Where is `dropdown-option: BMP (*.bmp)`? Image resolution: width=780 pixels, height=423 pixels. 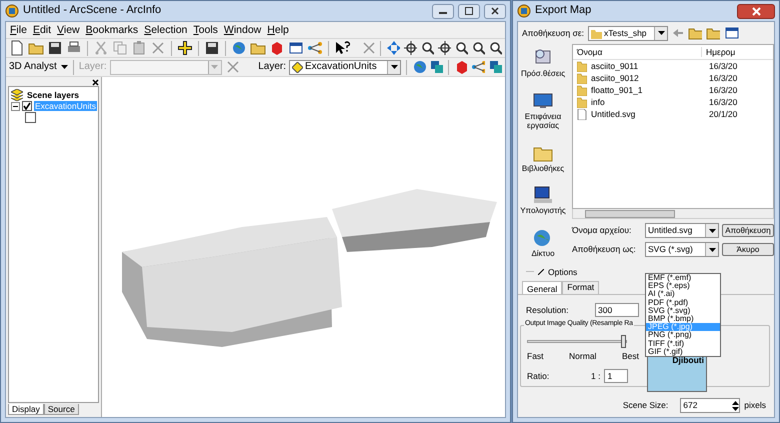
dropdown-option: BMP (*.bmp) is located at coordinates (683, 319).